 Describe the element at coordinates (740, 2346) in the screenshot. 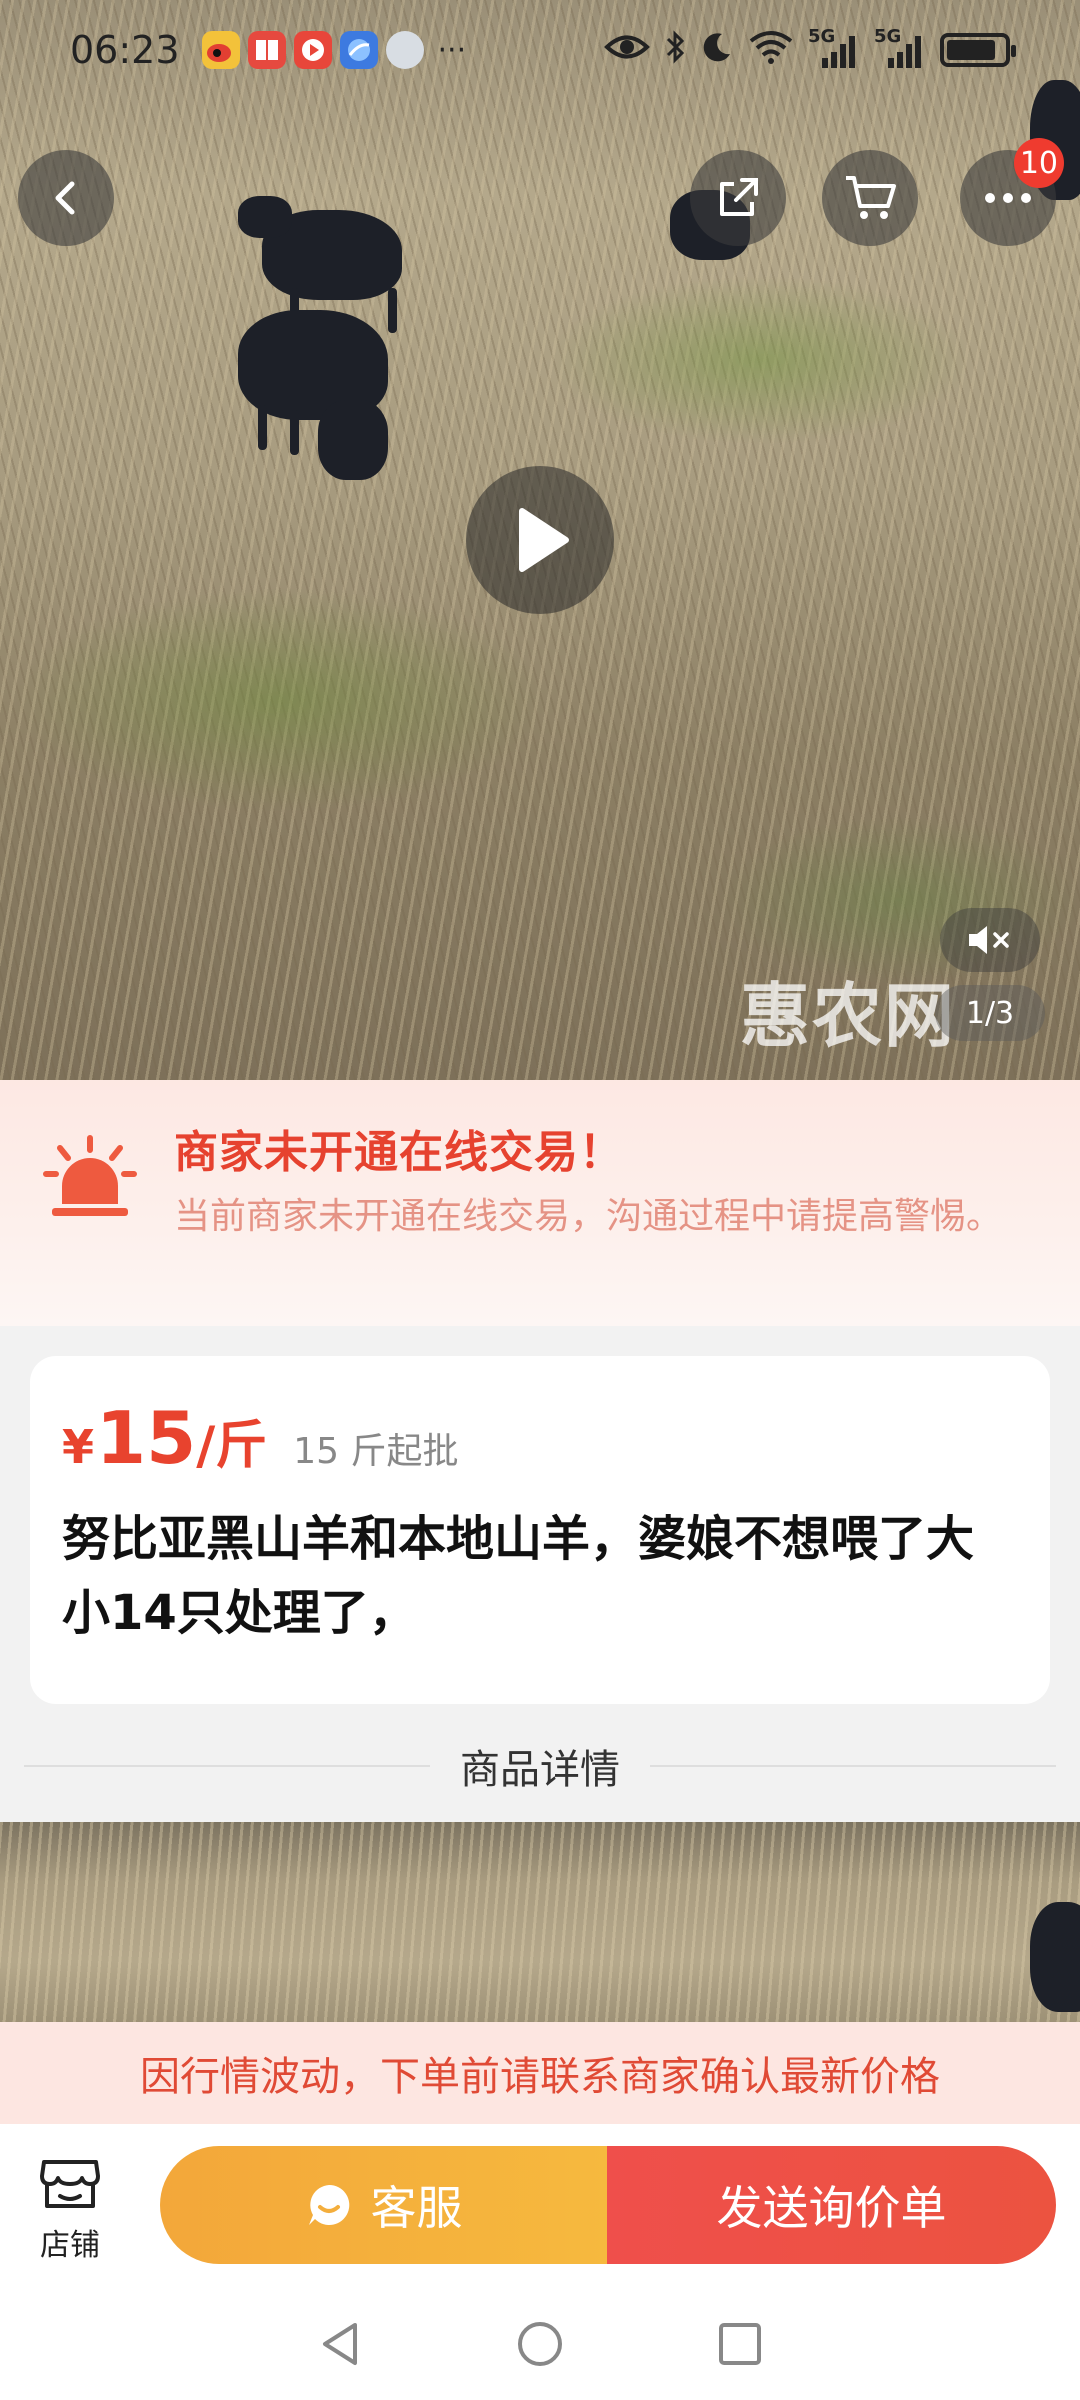

I see `nav-recents-icon` at that location.